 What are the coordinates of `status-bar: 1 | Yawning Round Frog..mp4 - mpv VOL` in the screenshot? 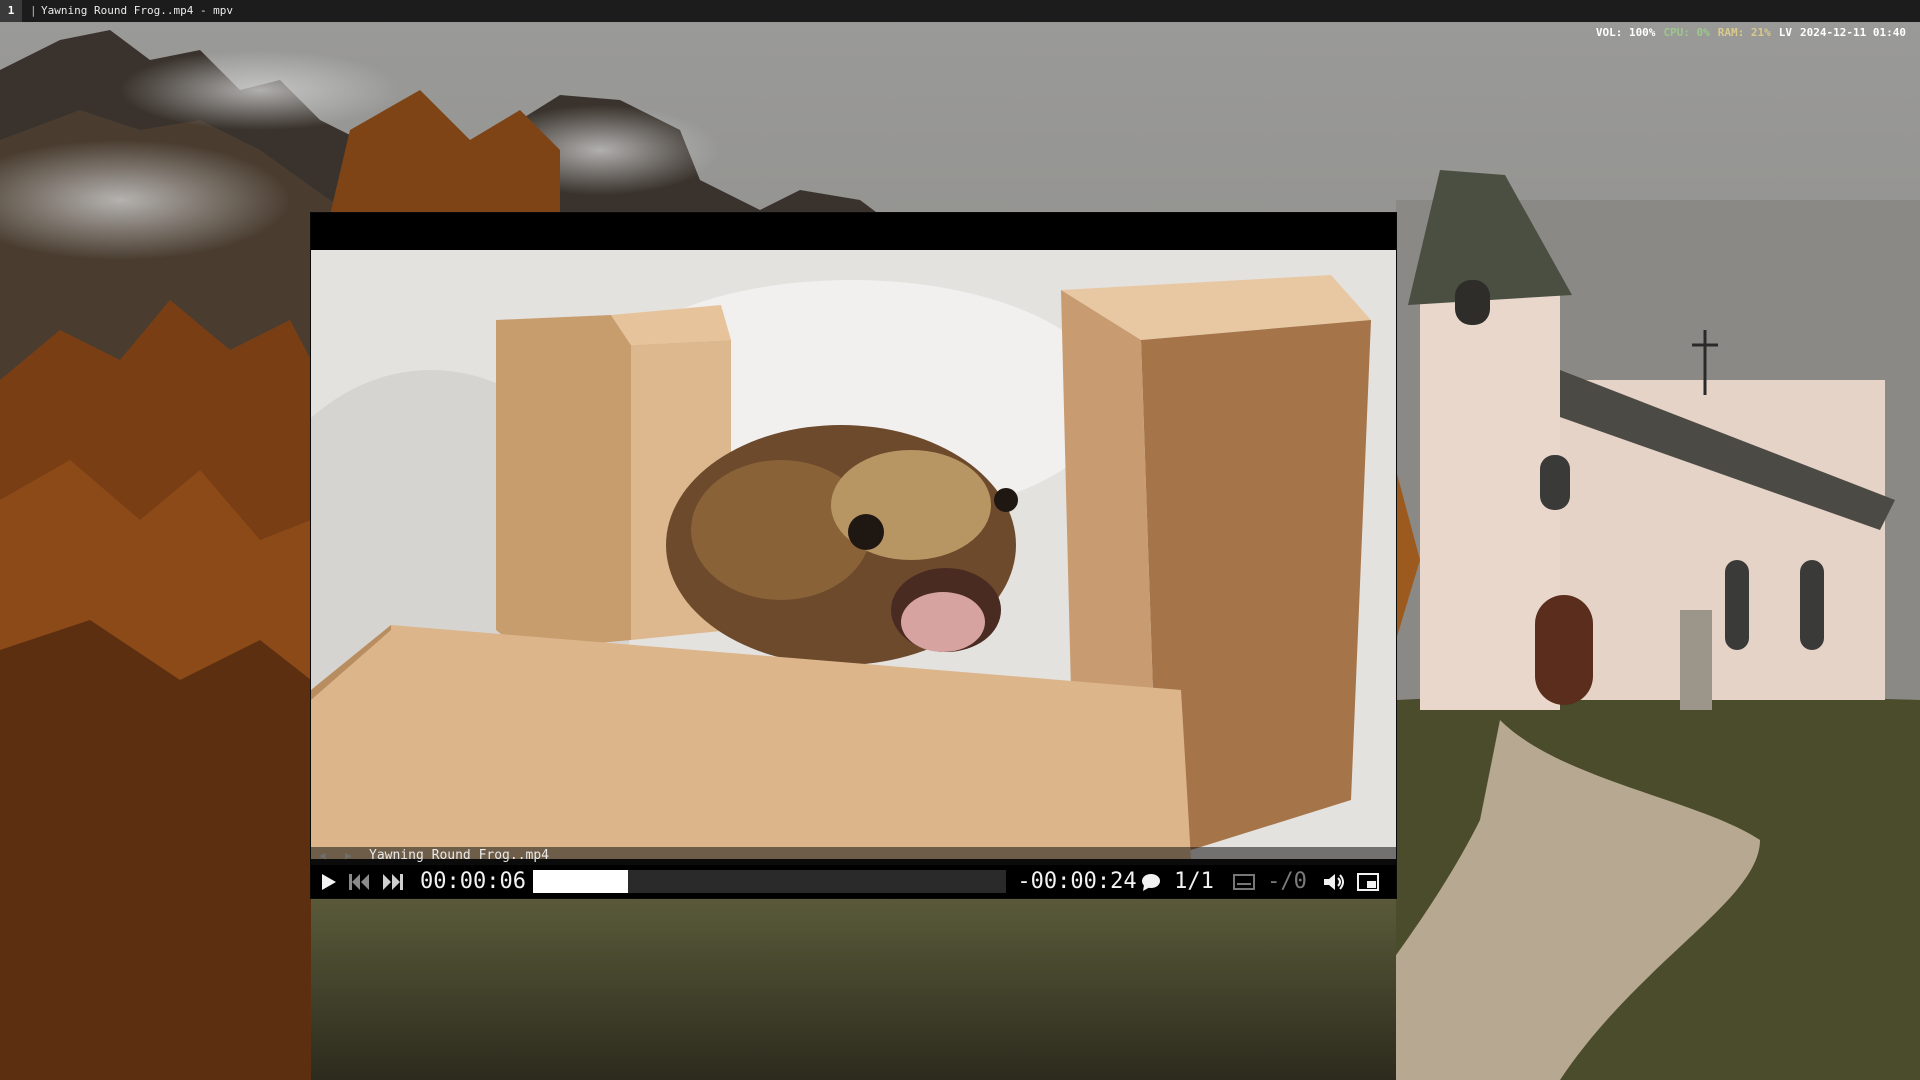 It's located at (960, 19).